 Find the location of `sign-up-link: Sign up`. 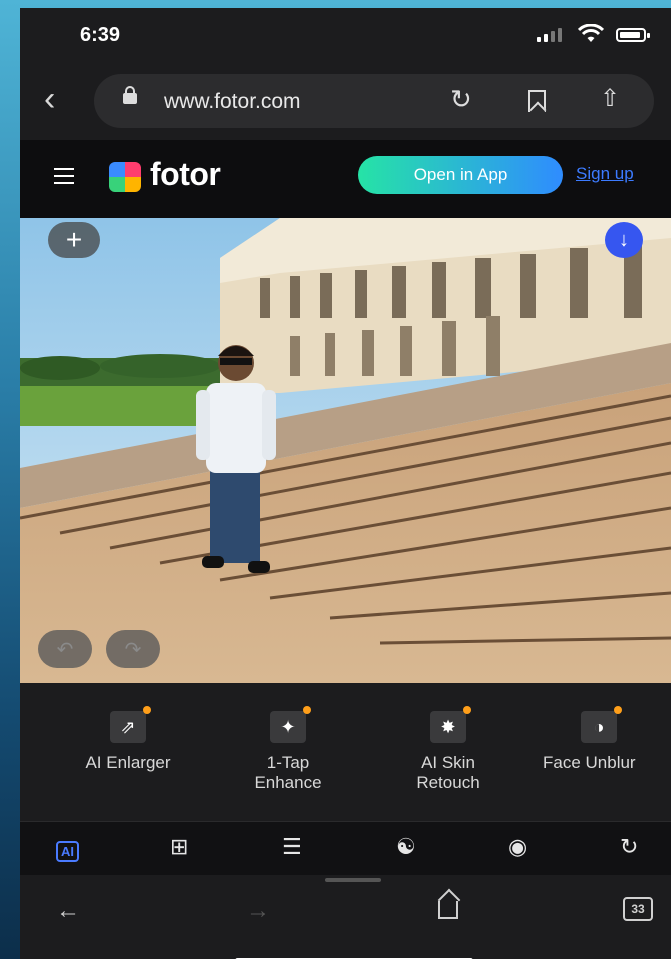

sign-up-link: Sign up is located at coordinates (605, 174).